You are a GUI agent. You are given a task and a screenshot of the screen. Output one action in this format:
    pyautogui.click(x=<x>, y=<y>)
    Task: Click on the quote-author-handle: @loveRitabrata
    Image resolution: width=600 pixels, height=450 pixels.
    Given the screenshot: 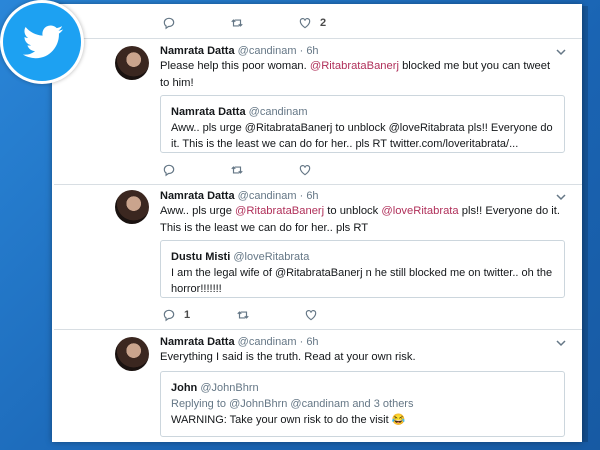 What is the action you would take?
    pyautogui.click(x=271, y=257)
    